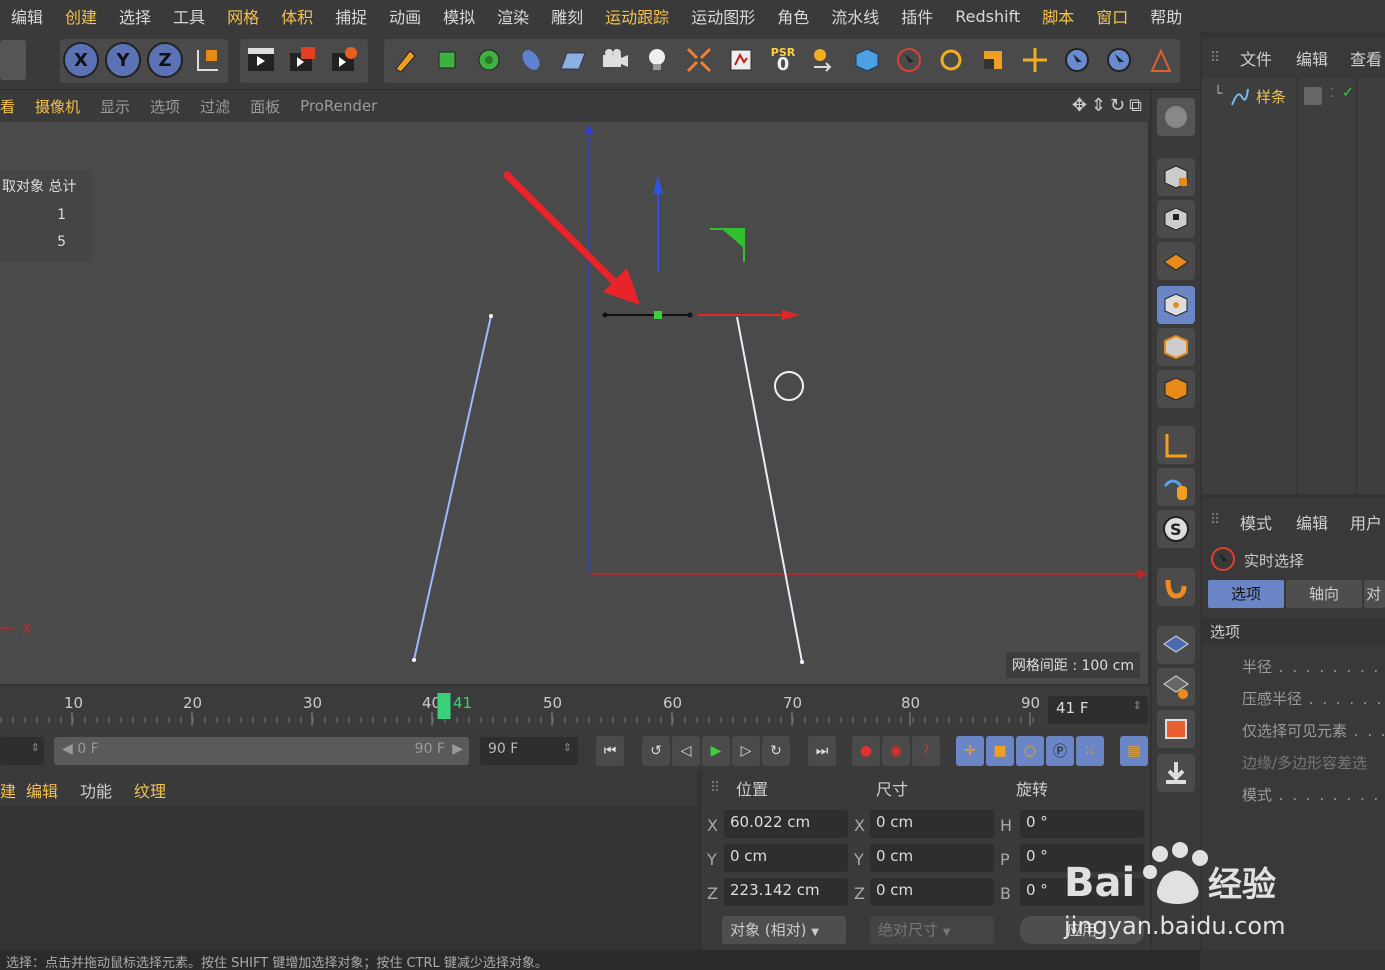 The image size is (1385, 970). What do you see at coordinates (746, 751) in the screenshot?
I see `next-frame-icon: ▷` at bounding box center [746, 751].